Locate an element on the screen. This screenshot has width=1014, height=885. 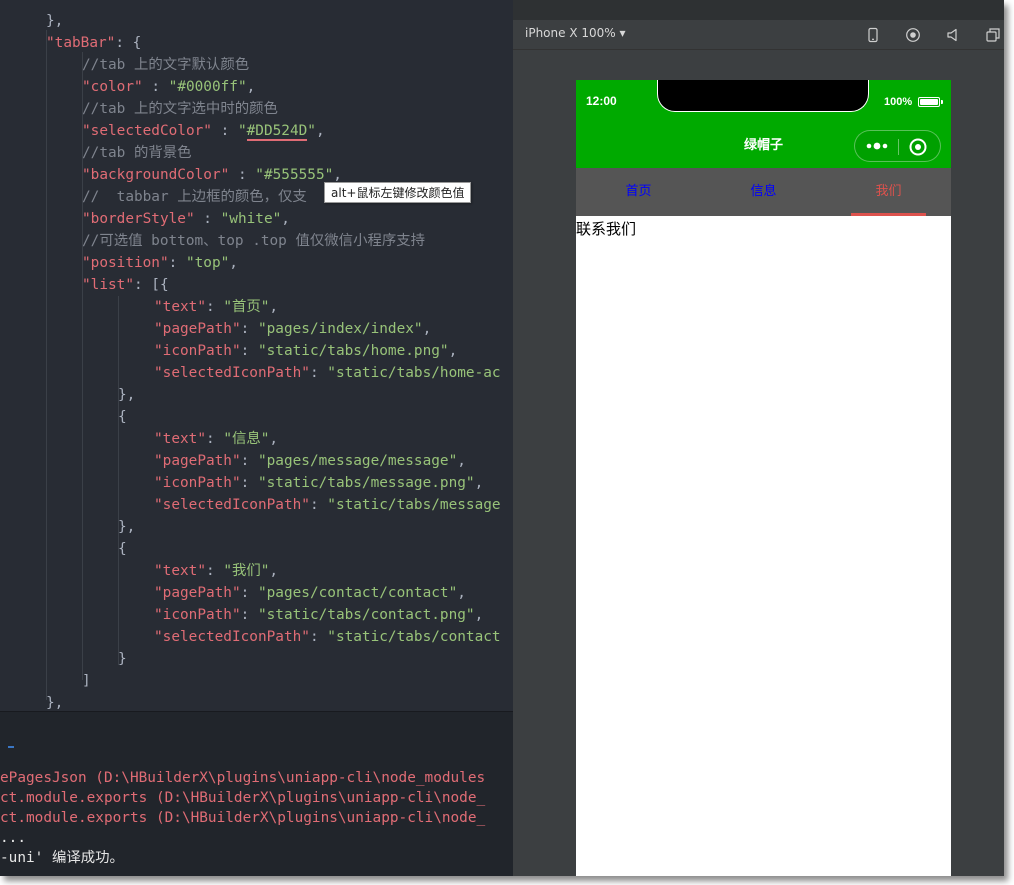
code-token: "static/tabs/home.png" is located at coordinates (353, 351).